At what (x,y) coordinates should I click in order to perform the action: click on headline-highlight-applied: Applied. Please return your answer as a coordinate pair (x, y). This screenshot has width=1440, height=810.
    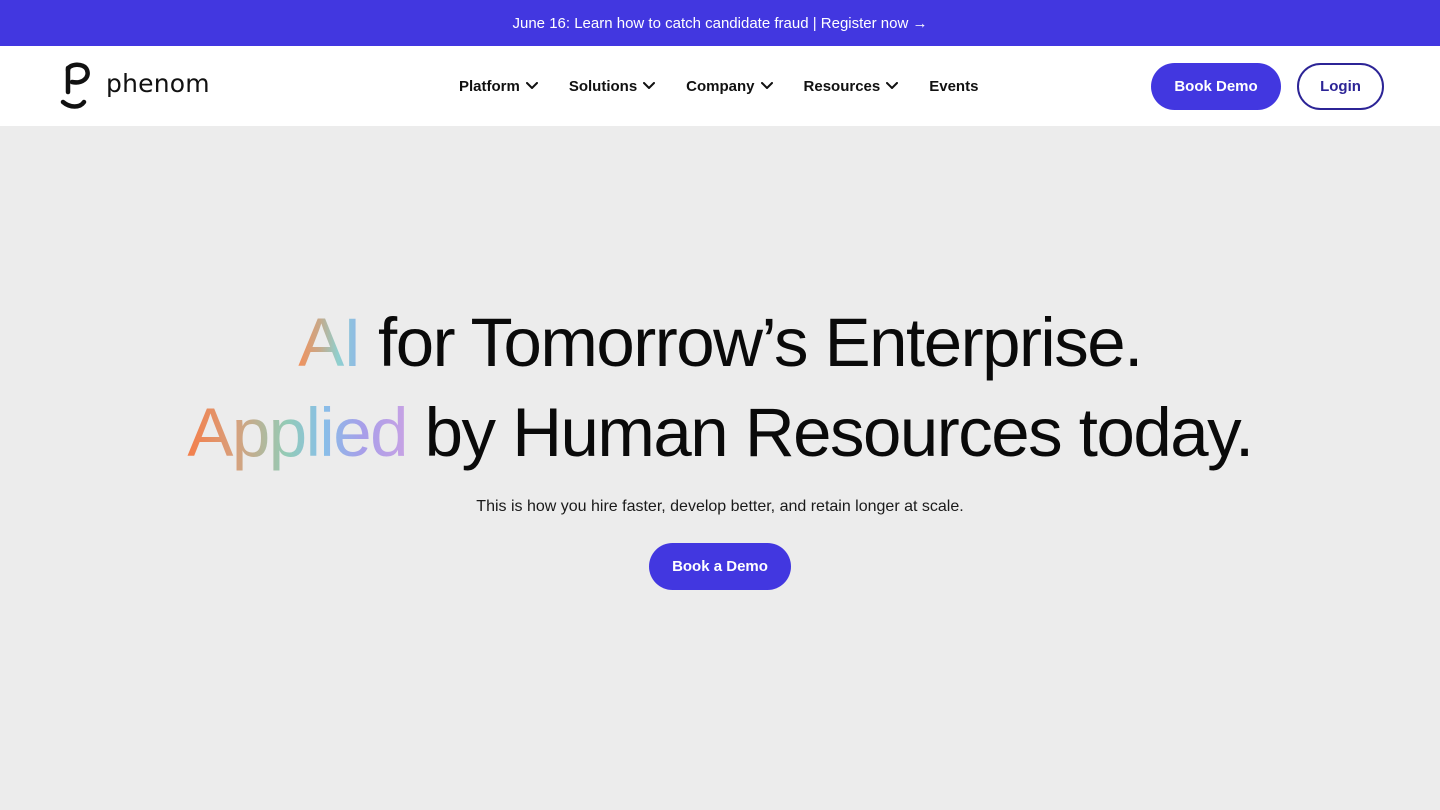
    Looking at the image, I should click on (297, 432).